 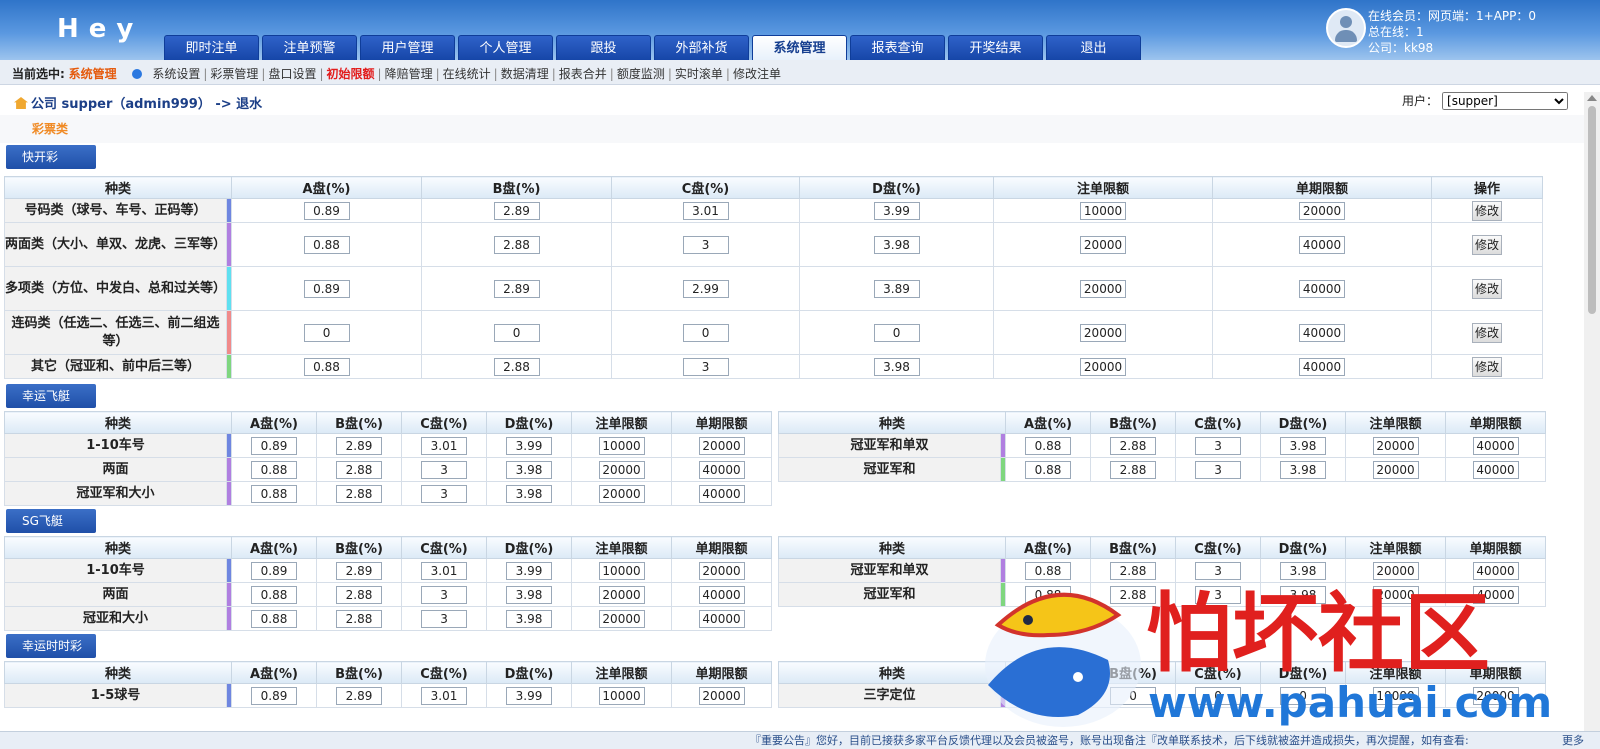 What do you see at coordinates (211, 47) in the screenshot?
I see `nav-tab: 即时注单` at bounding box center [211, 47].